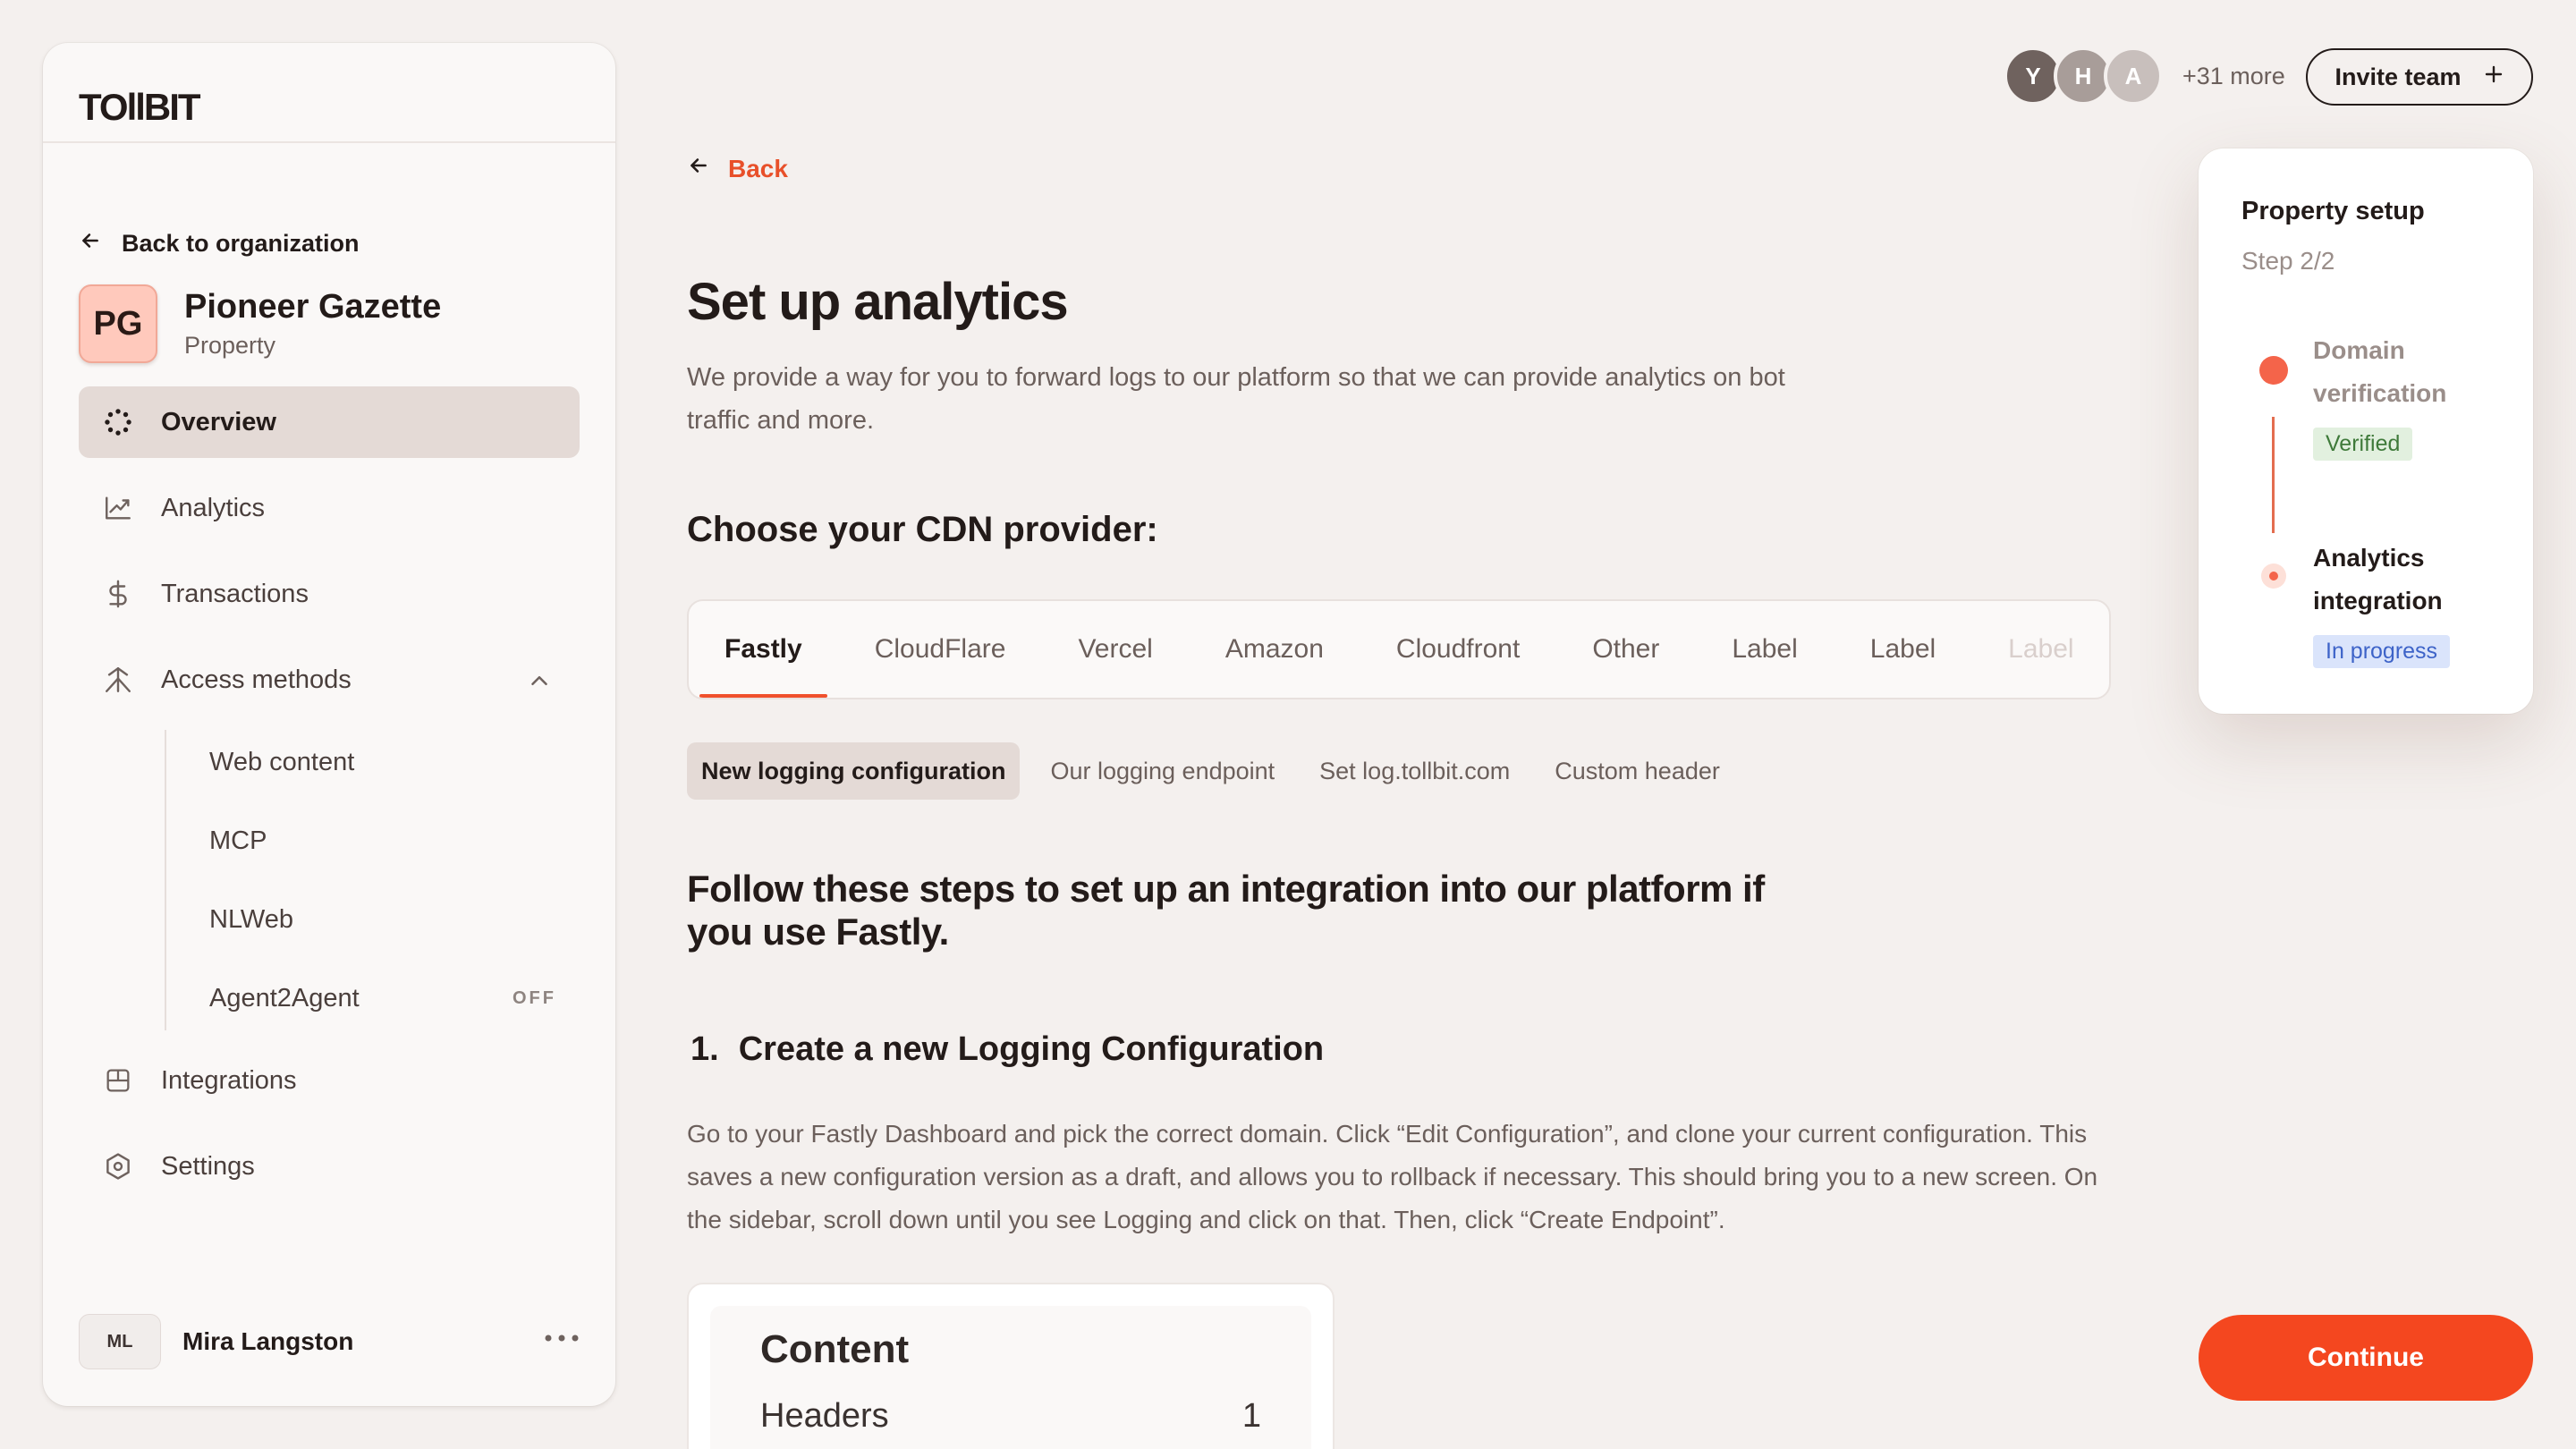 This screenshot has height=1449, width=2576. Describe the element at coordinates (118, 1080) in the screenshot. I see `integrations-icon` at that location.